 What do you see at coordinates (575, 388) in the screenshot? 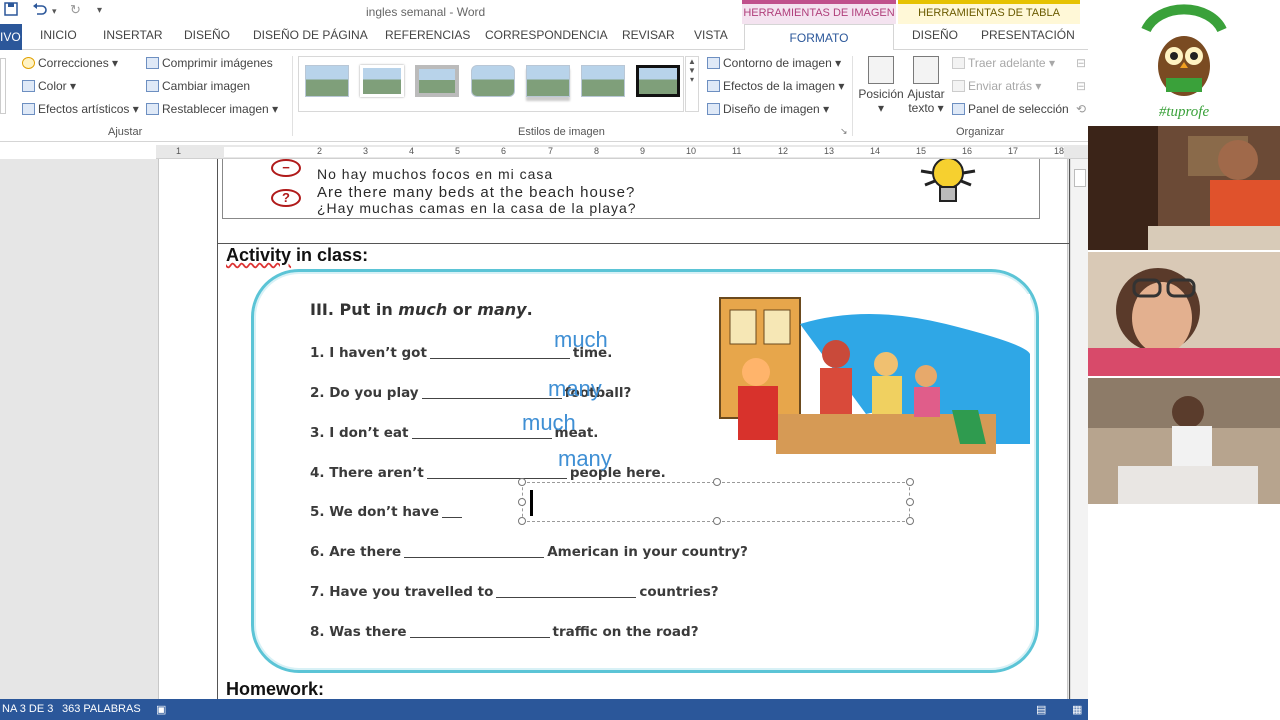
I see `answer-2: many` at bounding box center [575, 388].